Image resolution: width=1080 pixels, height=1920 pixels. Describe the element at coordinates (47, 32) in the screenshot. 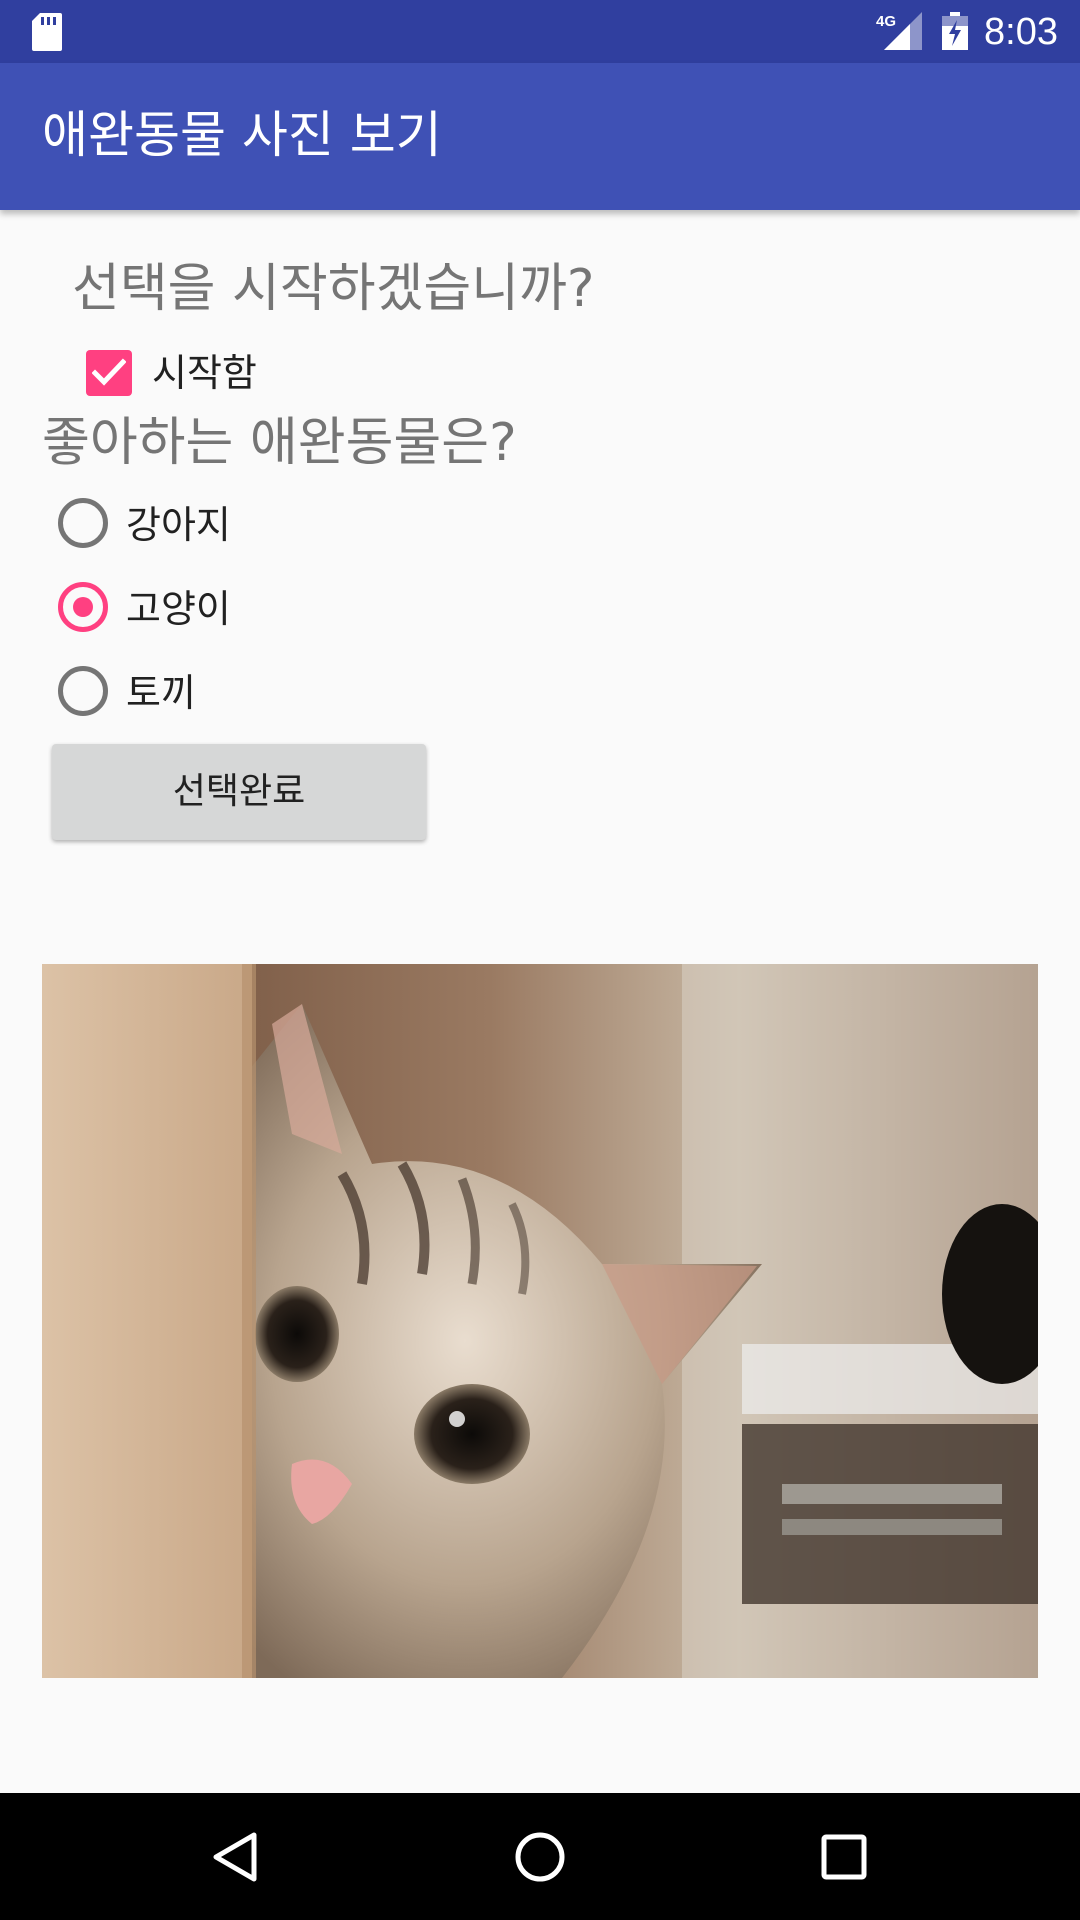

I see `sd-card-icon` at that location.